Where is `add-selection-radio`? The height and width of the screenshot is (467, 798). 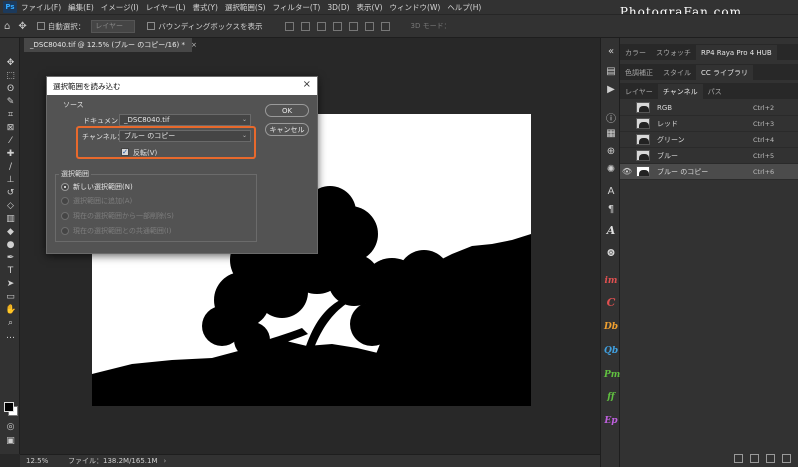 add-selection-radio is located at coordinates (65, 201).